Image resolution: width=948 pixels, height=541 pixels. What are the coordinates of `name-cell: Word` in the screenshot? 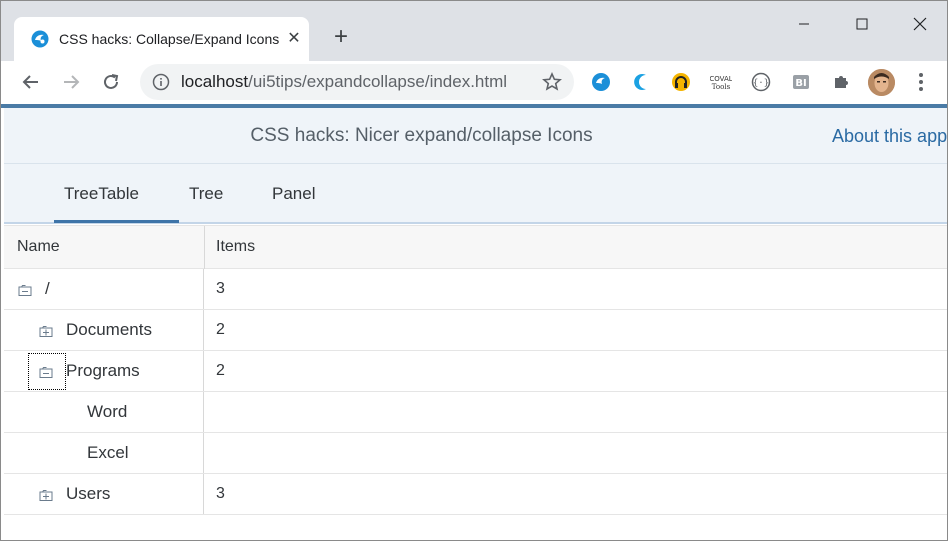 It's located at (104, 412).